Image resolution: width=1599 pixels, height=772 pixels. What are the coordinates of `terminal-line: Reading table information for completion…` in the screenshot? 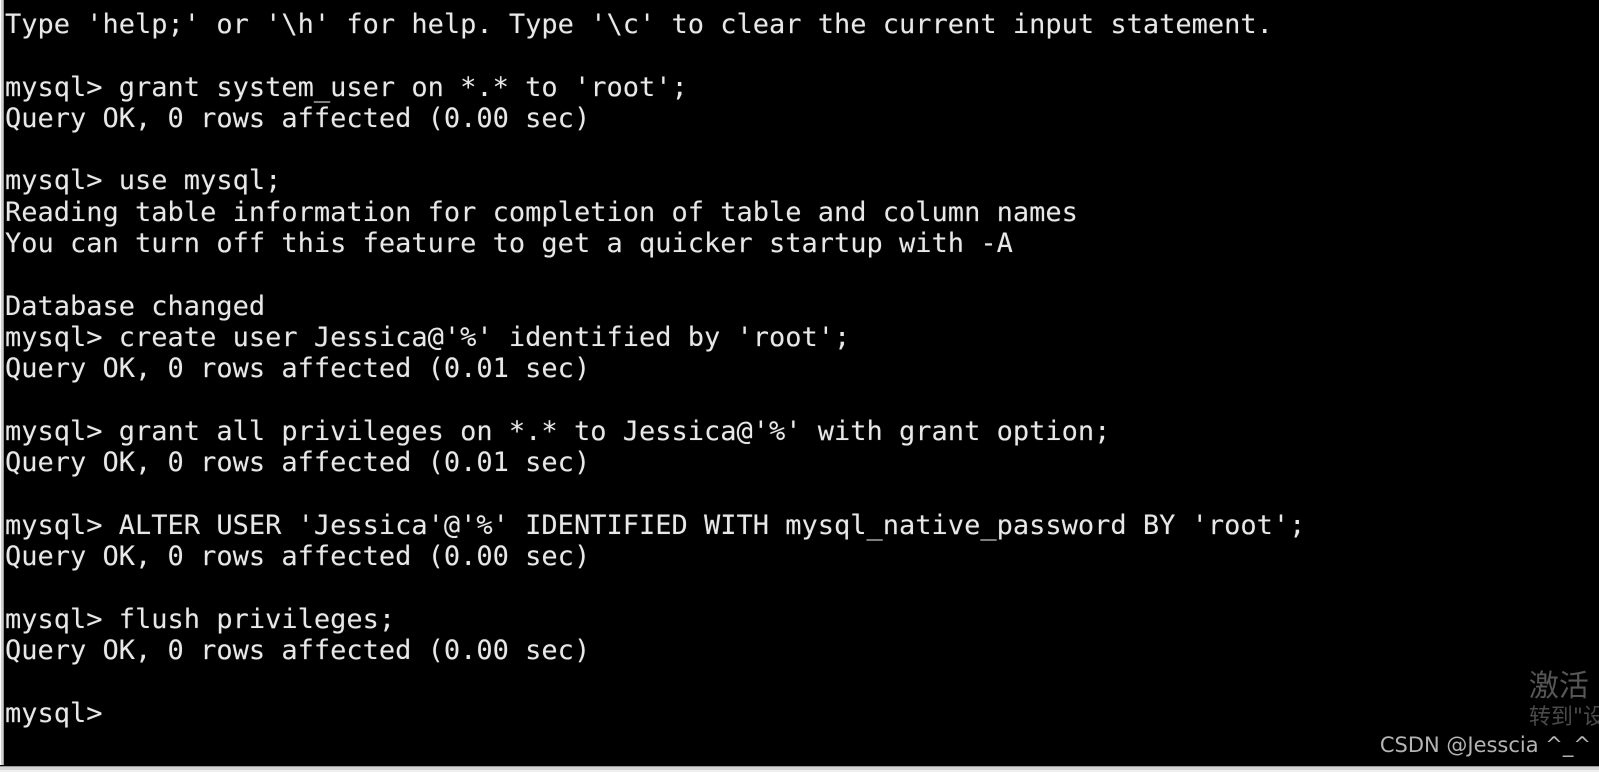 It's located at (541, 212).